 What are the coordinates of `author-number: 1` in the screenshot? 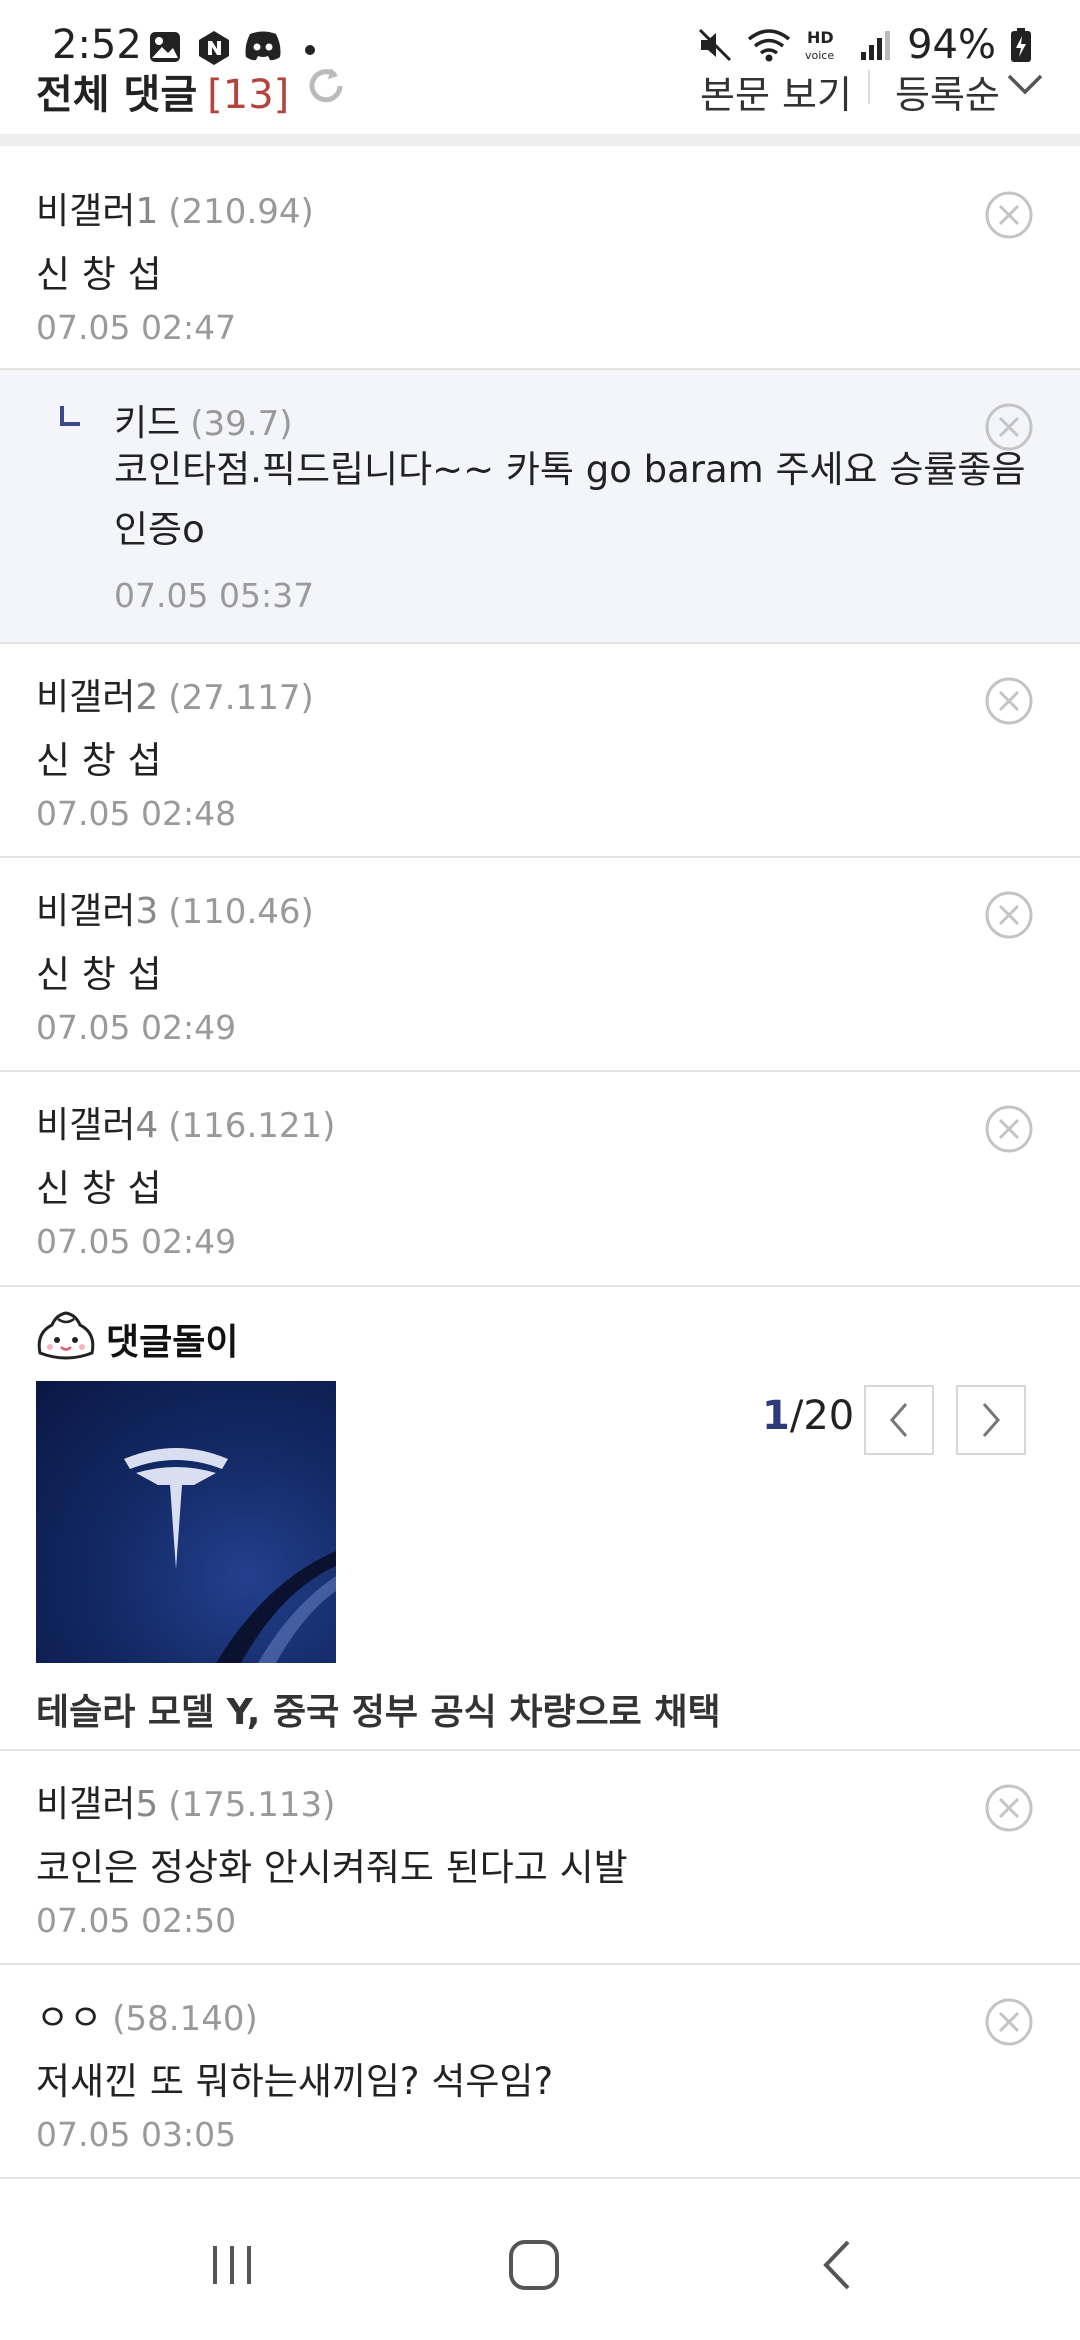 It's located at (147, 211).